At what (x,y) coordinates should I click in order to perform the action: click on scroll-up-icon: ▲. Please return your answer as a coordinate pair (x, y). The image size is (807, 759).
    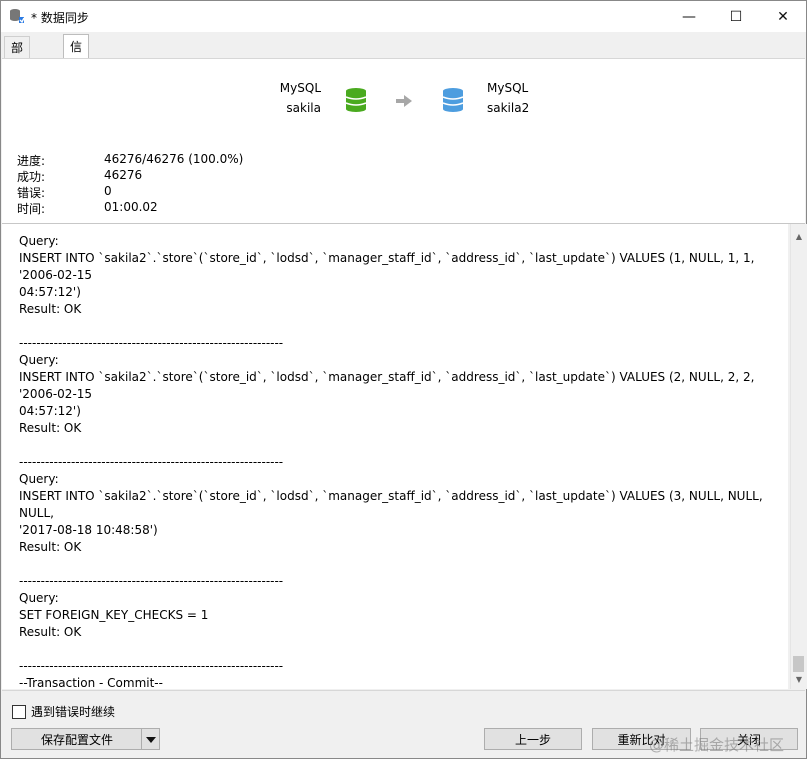
    Looking at the image, I should click on (799, 237).